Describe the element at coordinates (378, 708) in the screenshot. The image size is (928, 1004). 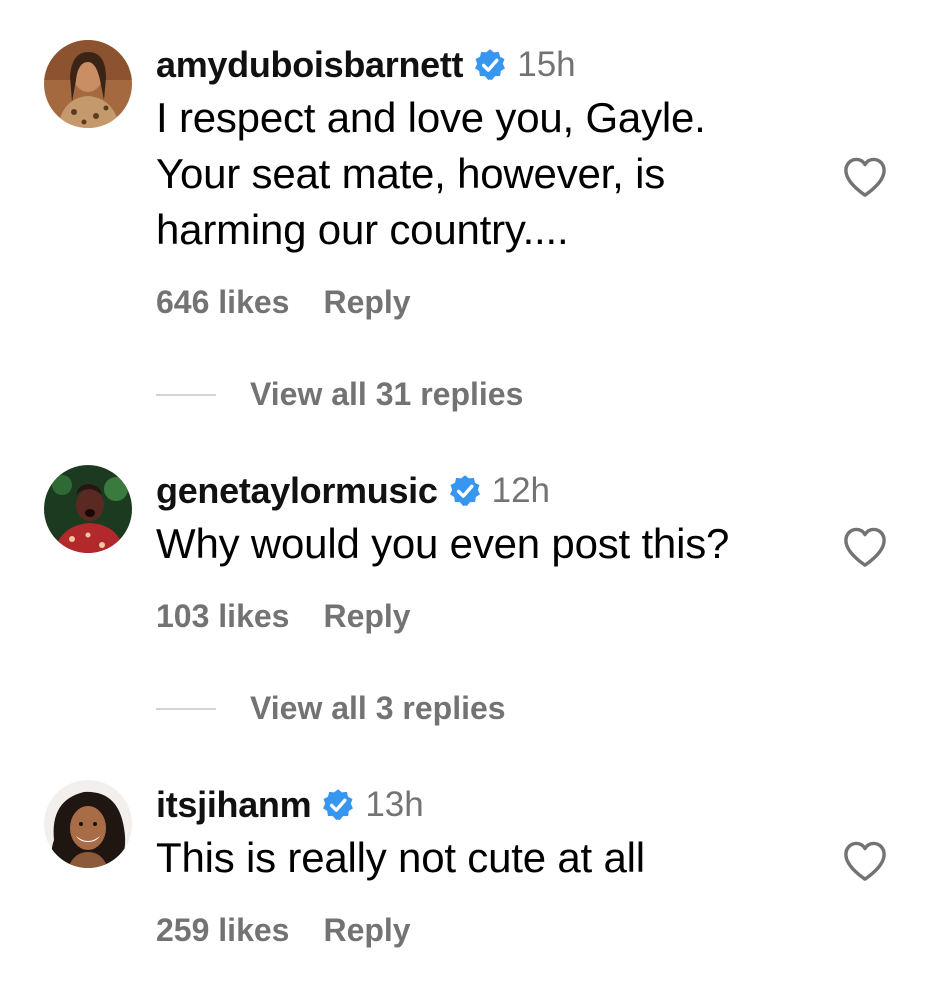
I see `view-replies-label: View all 3 replies` at that location.